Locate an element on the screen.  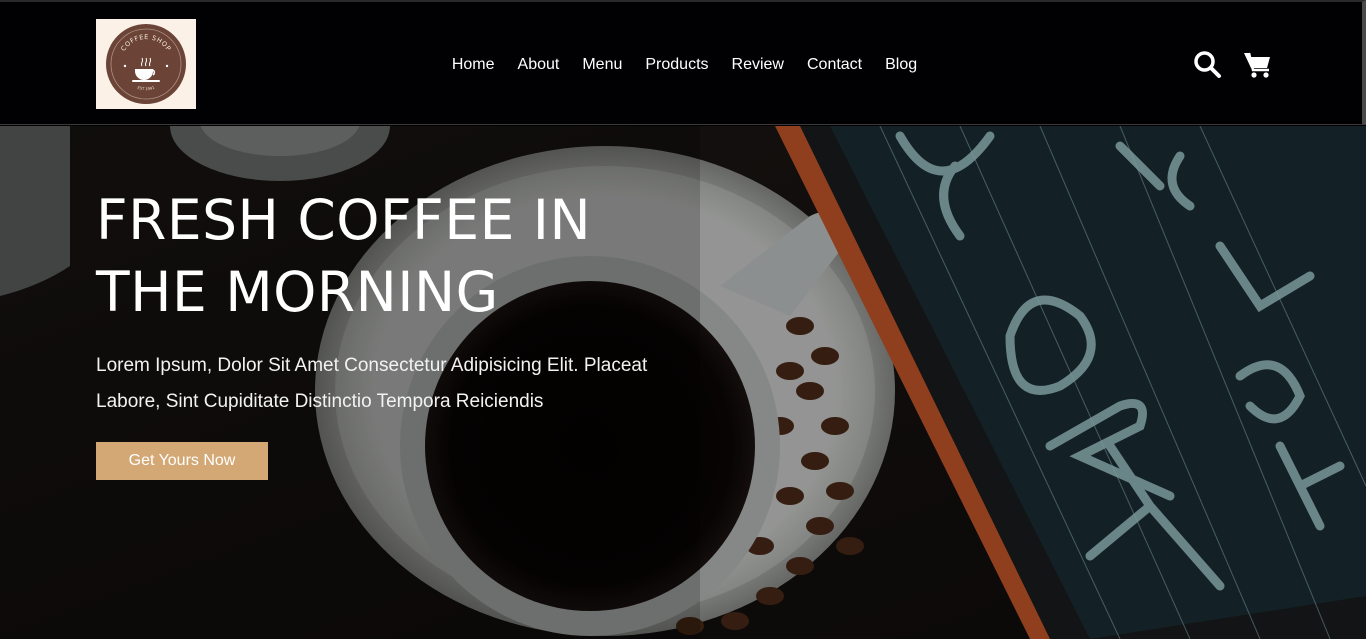
header-icons is located at coordinates (1232, 64).